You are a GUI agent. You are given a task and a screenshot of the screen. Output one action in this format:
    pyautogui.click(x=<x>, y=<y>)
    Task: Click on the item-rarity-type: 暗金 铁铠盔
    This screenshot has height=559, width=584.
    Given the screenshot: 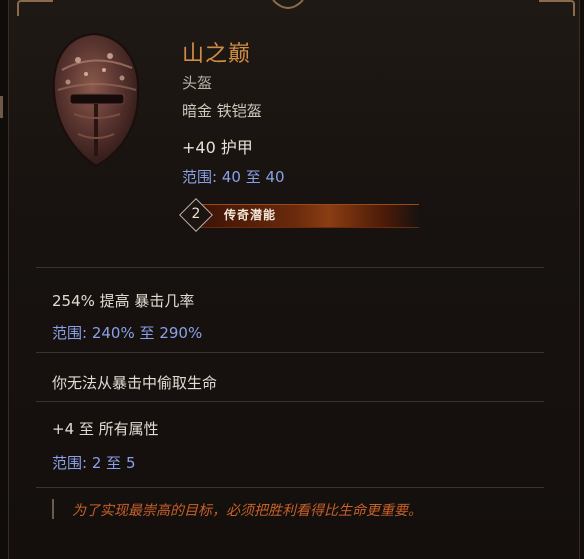 What is the action you would take?
    pyautogui.click(x=222, y=111)
    